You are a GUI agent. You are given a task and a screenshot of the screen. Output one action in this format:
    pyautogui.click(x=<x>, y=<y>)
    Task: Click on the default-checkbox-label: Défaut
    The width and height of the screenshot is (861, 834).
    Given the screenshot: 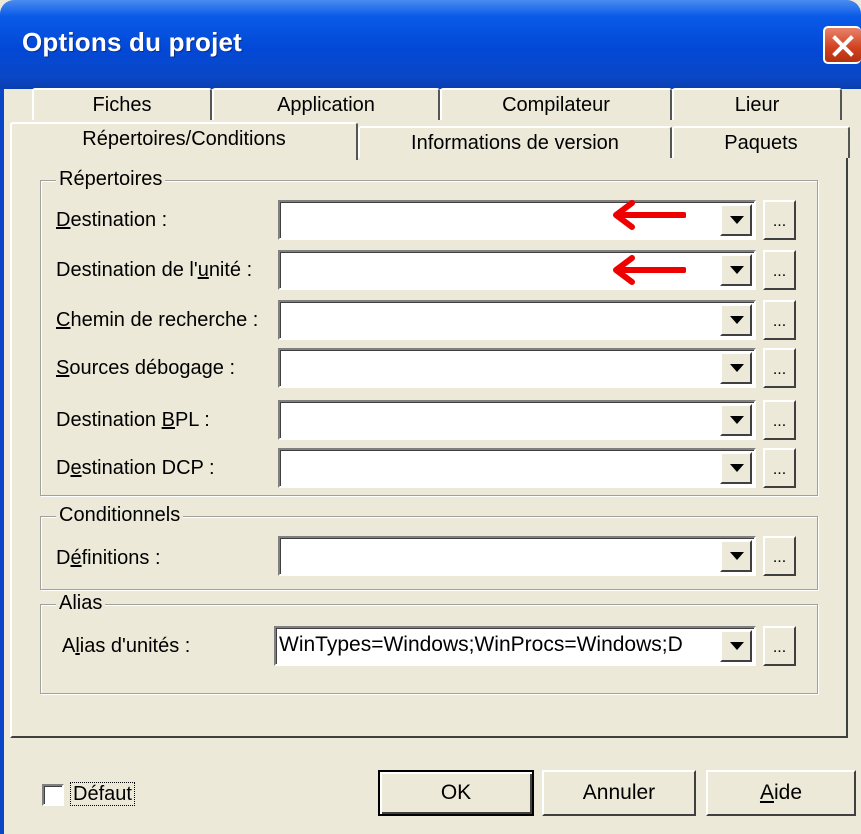 What is the action you would take?
    pyautogui.click(x=102, y=794)
    